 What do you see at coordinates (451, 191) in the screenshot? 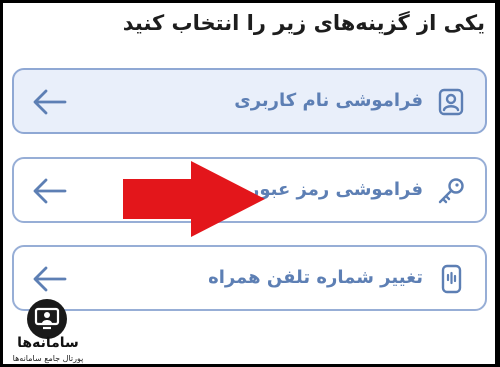
I see `key-icon` at bounding box center [451, 191].